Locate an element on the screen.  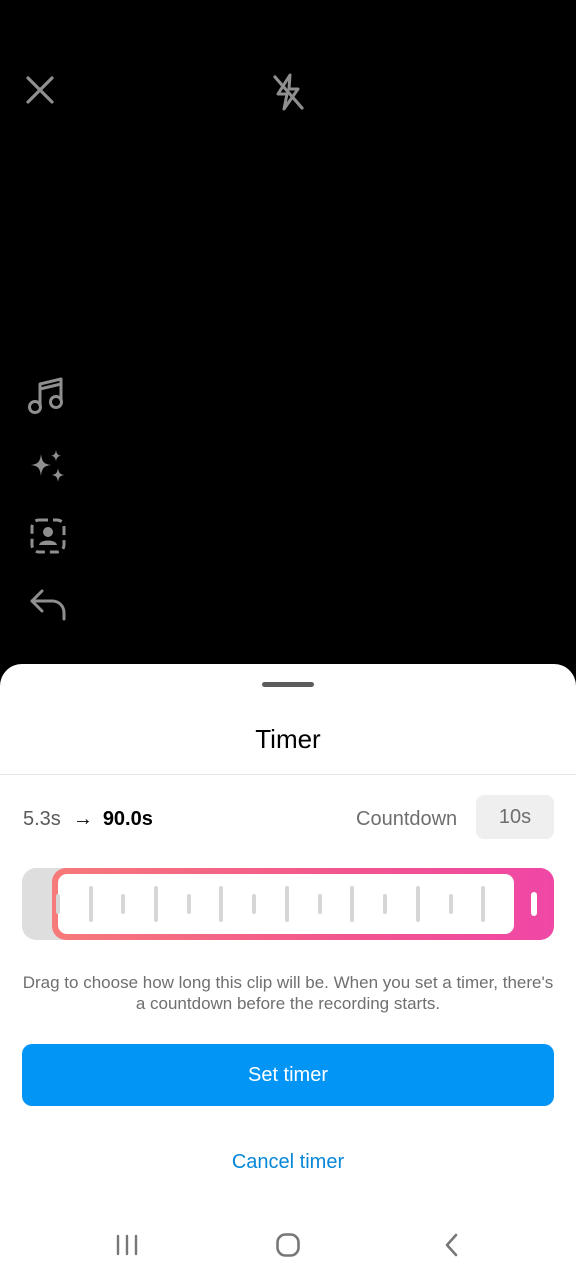
divider is located at coordinates (288, 774).